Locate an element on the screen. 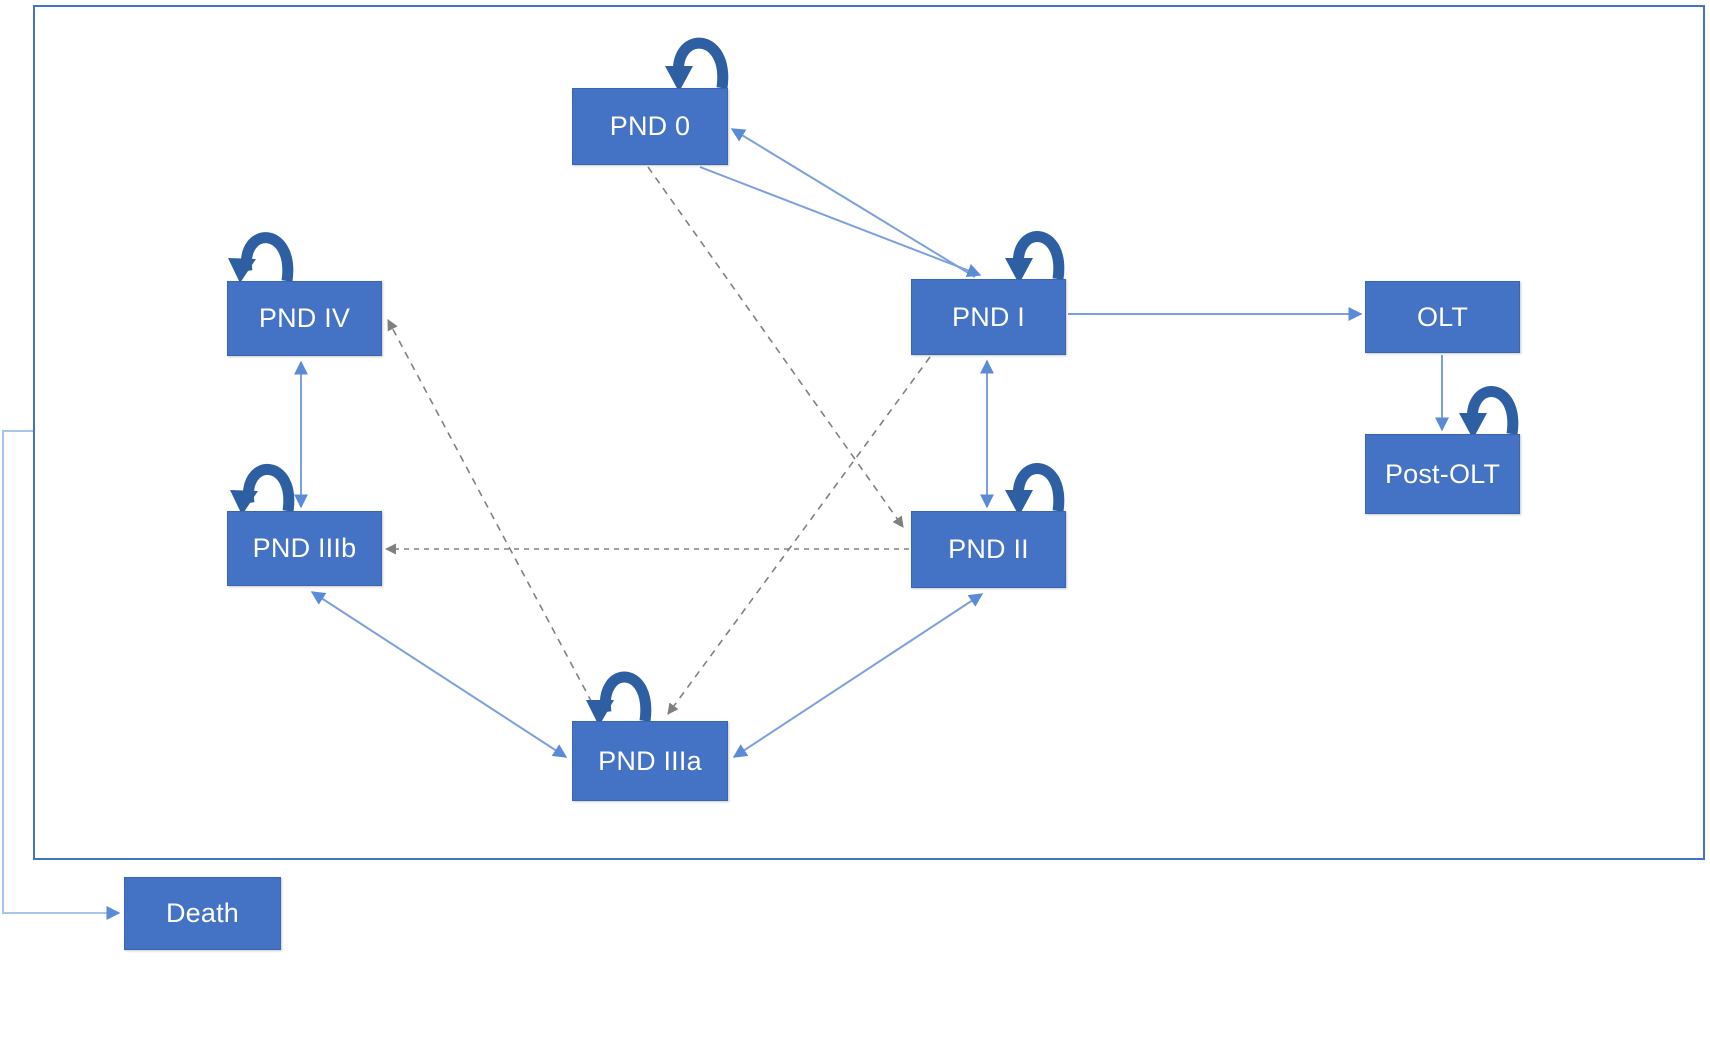  node-pnd-i-label: PND I is located at coordinates (988, 316).